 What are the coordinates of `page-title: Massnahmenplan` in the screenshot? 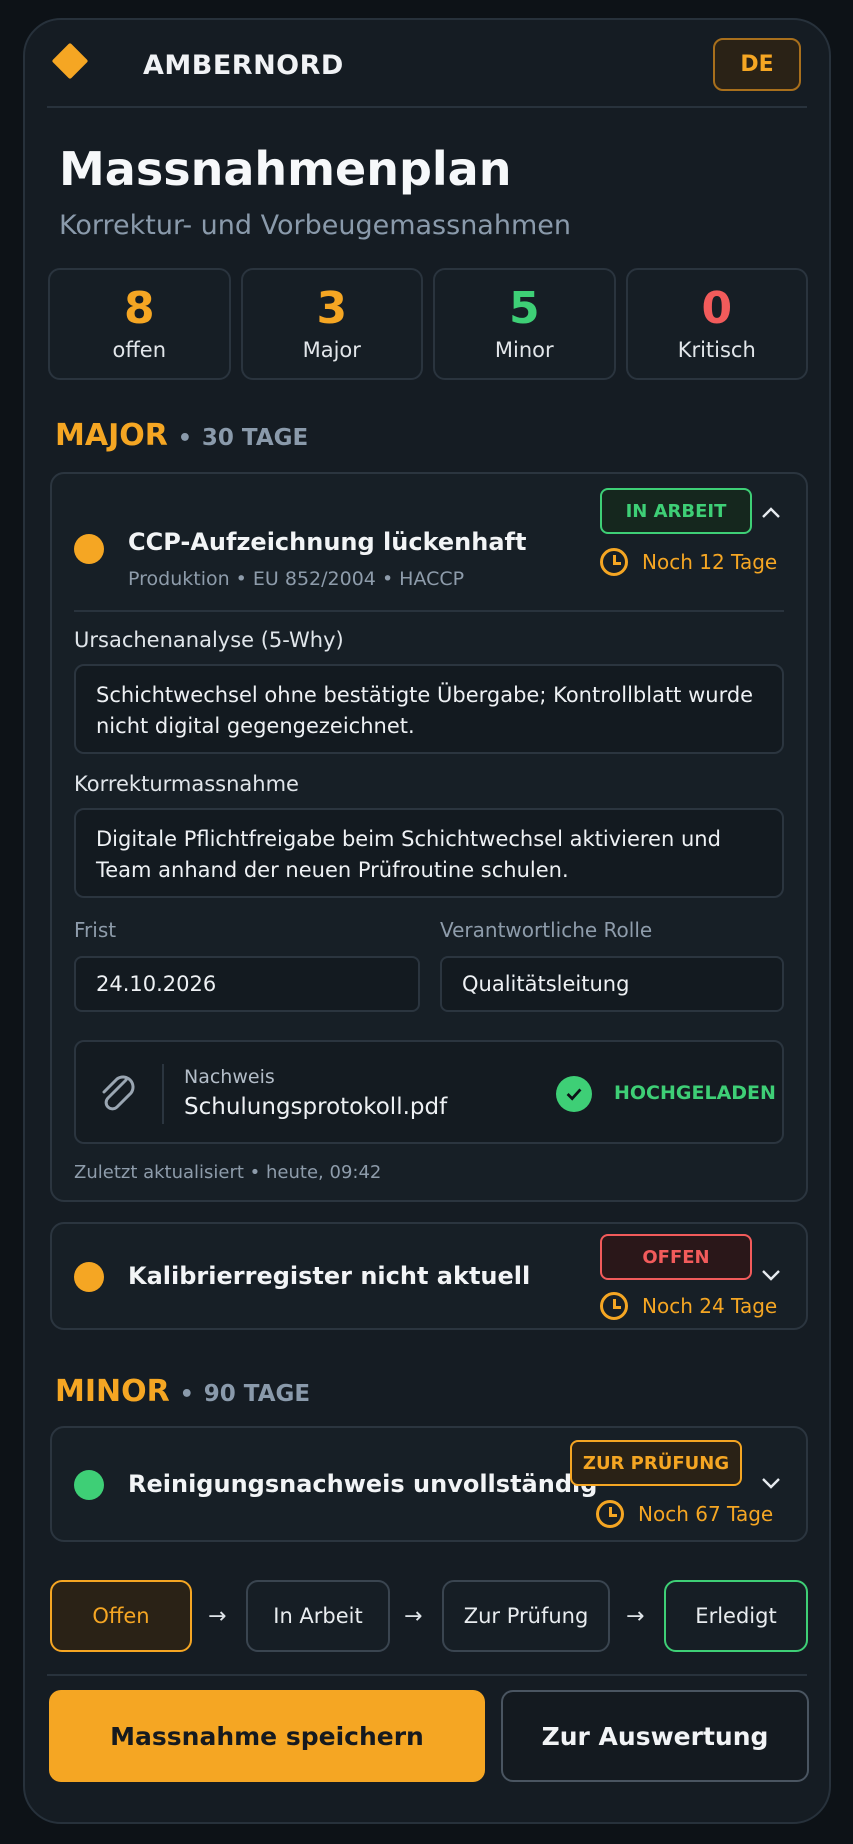 It's located at (285, 169).